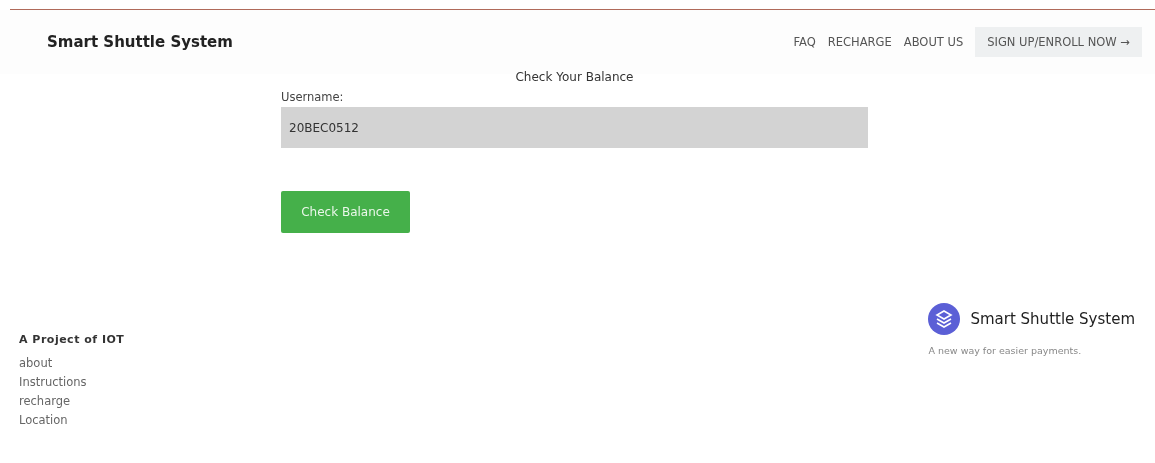 This screenshot has width=1155, height=463. I want to click on footer-brand: Smart Shuttle System, so click(1052, 319).